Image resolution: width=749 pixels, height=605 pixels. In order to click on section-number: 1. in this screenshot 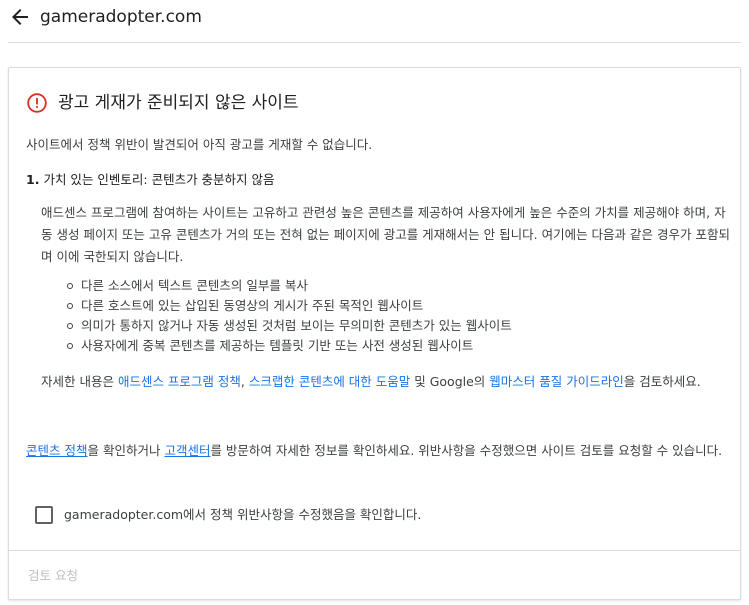, I will do `click(33, 179)`.